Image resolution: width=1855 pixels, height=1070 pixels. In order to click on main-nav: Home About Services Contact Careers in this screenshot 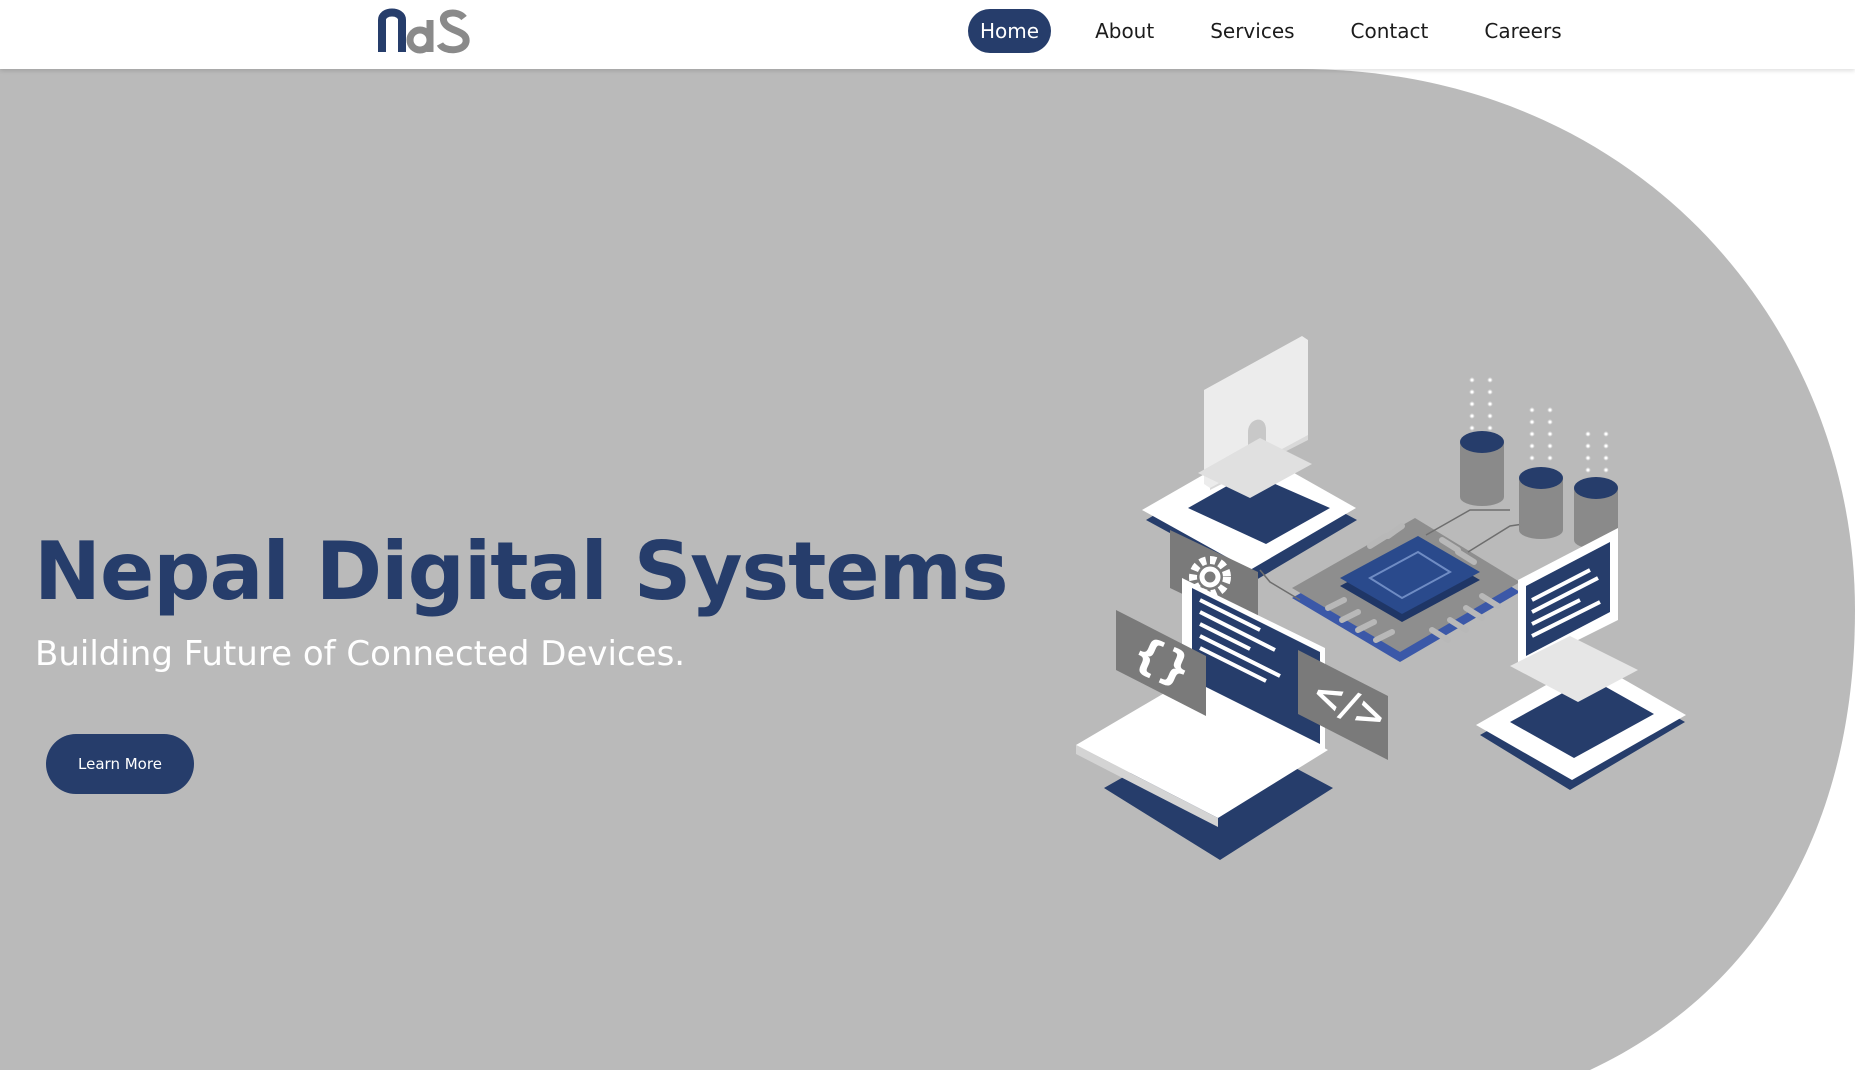, I will do `click(1271, 31)`.